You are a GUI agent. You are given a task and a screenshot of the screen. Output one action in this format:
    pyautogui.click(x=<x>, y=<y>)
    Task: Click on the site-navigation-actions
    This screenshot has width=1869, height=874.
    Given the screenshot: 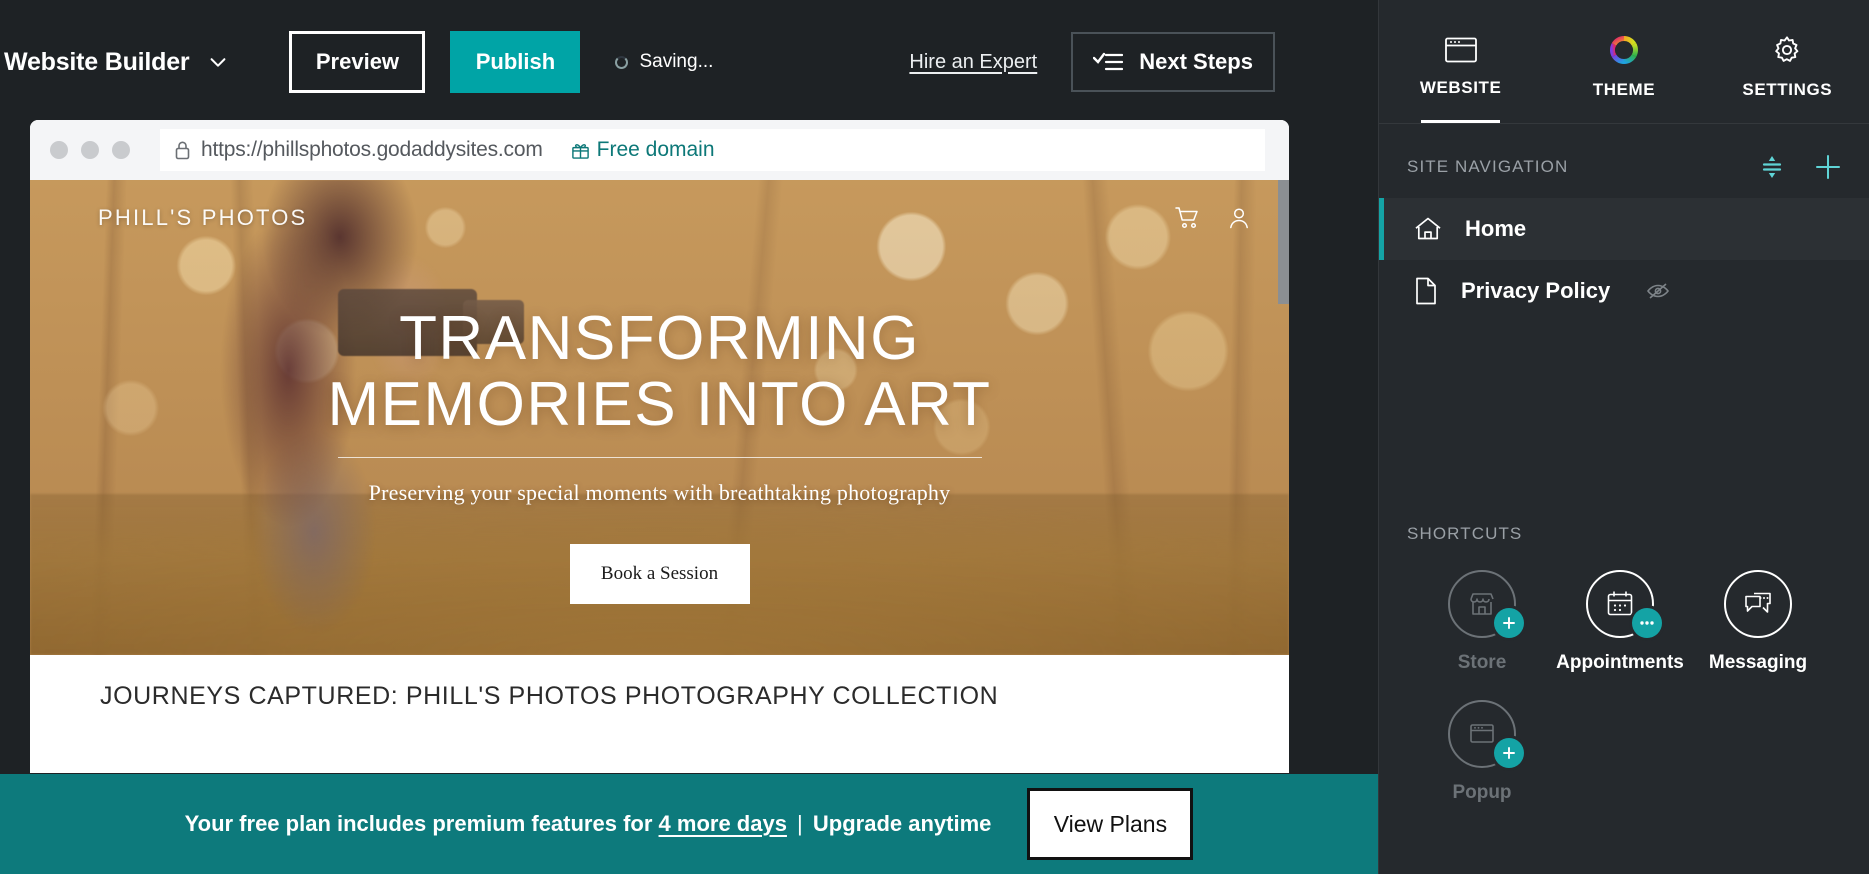 What is the action you would take?
    pyautogui.click(x=1801, y=167)
    